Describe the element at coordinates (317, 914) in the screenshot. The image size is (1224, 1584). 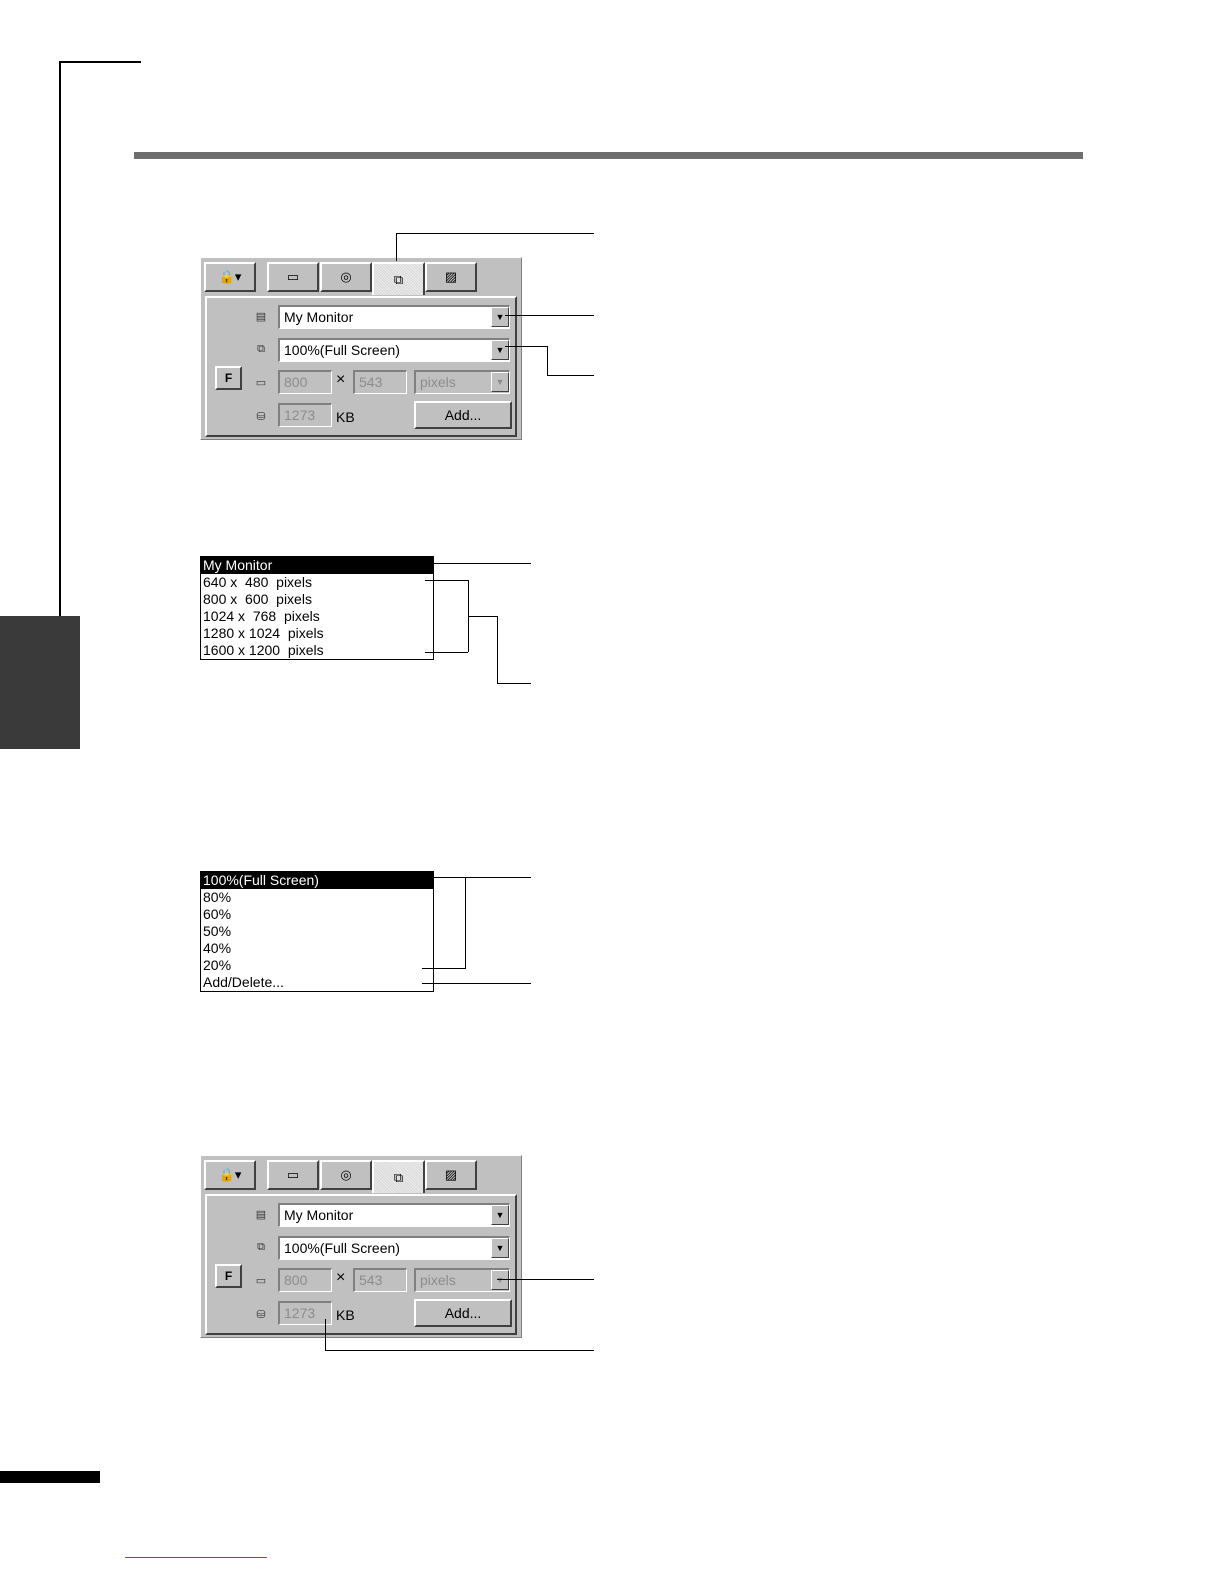
I see `list-item: 60%` at that location.